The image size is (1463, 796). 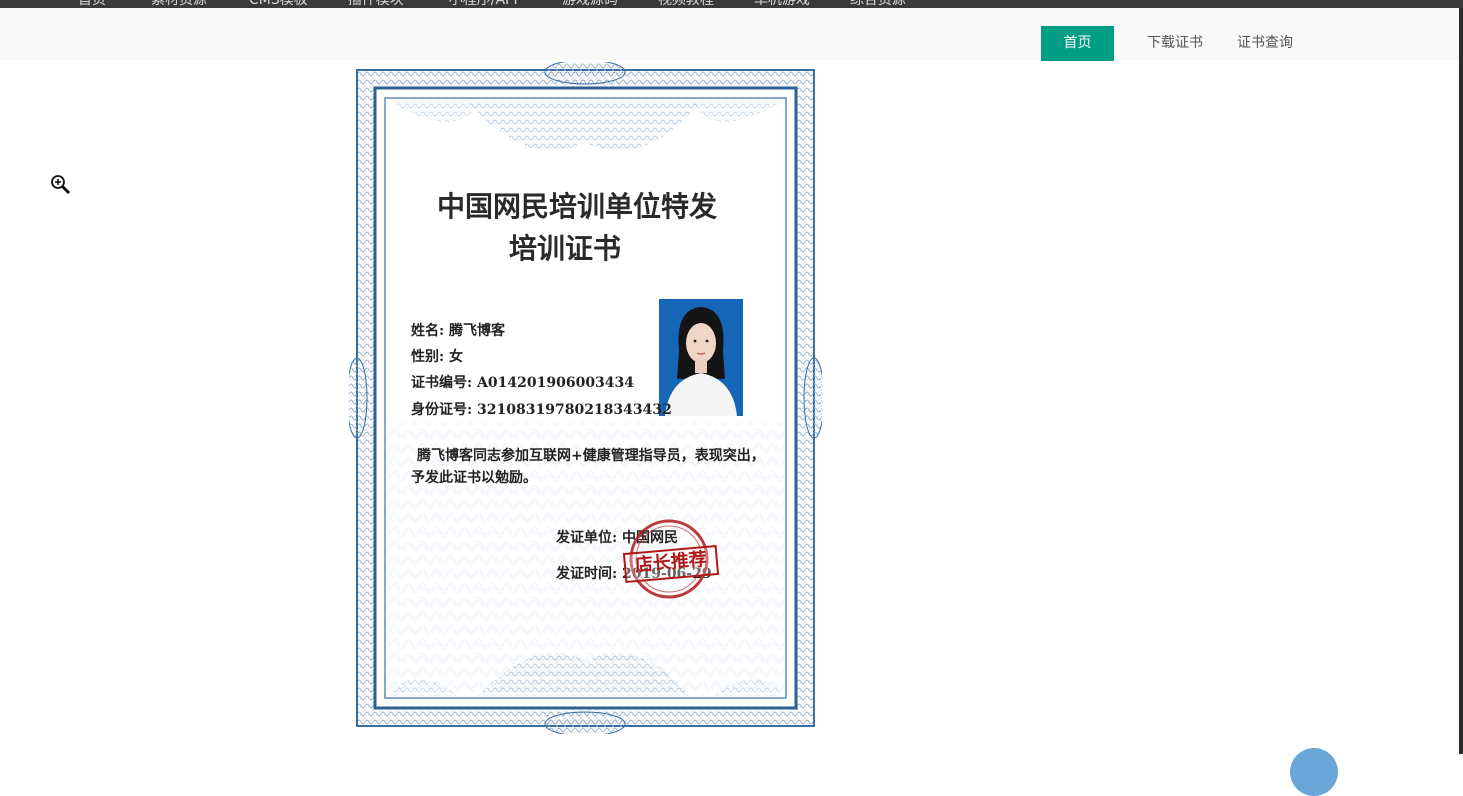 I want to click on top-menu-item: 素材资源, so click(x=179, y=4).